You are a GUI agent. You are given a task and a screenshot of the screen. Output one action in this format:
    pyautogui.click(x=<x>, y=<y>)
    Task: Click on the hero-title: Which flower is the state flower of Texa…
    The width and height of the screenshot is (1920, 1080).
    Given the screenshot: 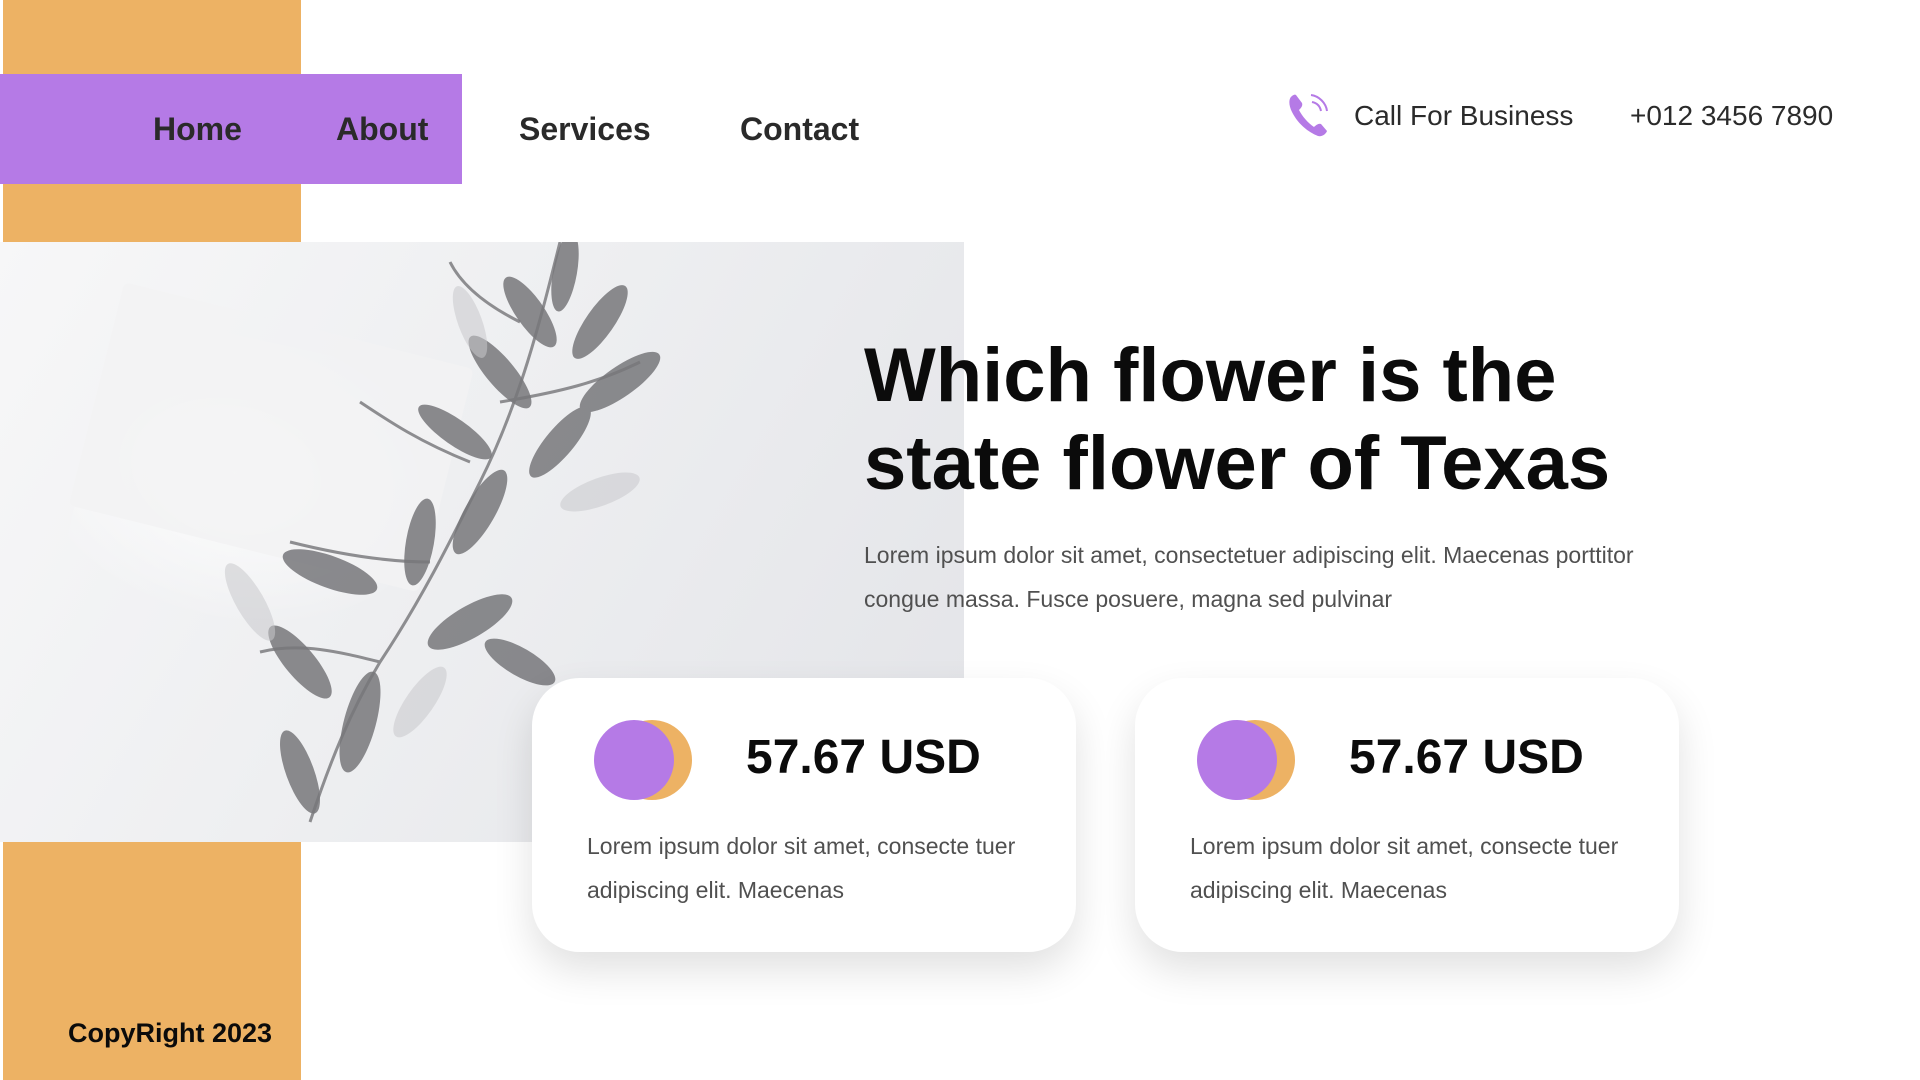 What is the action you would take?
    pyautogui.click(x=1237, y=419)
    